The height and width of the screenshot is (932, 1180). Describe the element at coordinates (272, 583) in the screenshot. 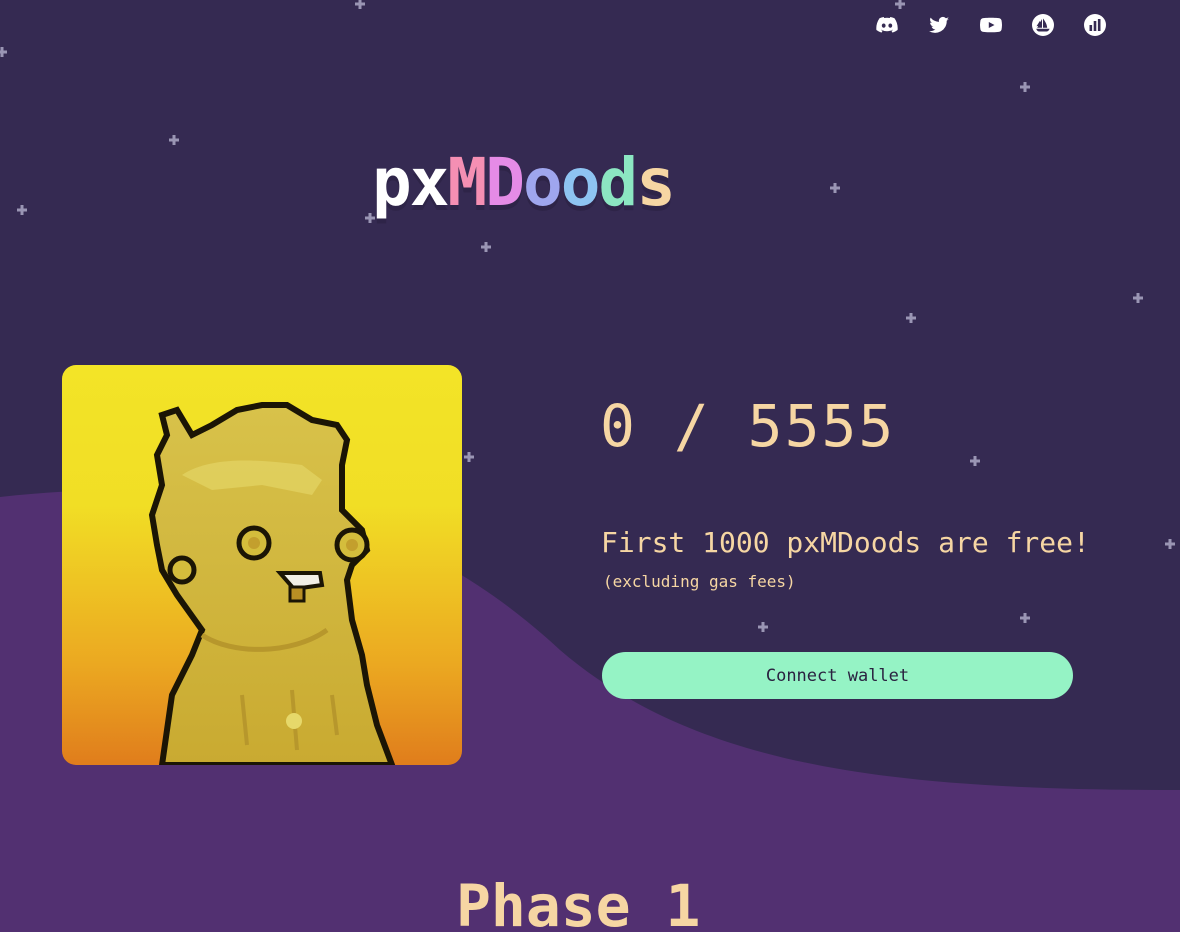

I see `pixel-character` at that location.